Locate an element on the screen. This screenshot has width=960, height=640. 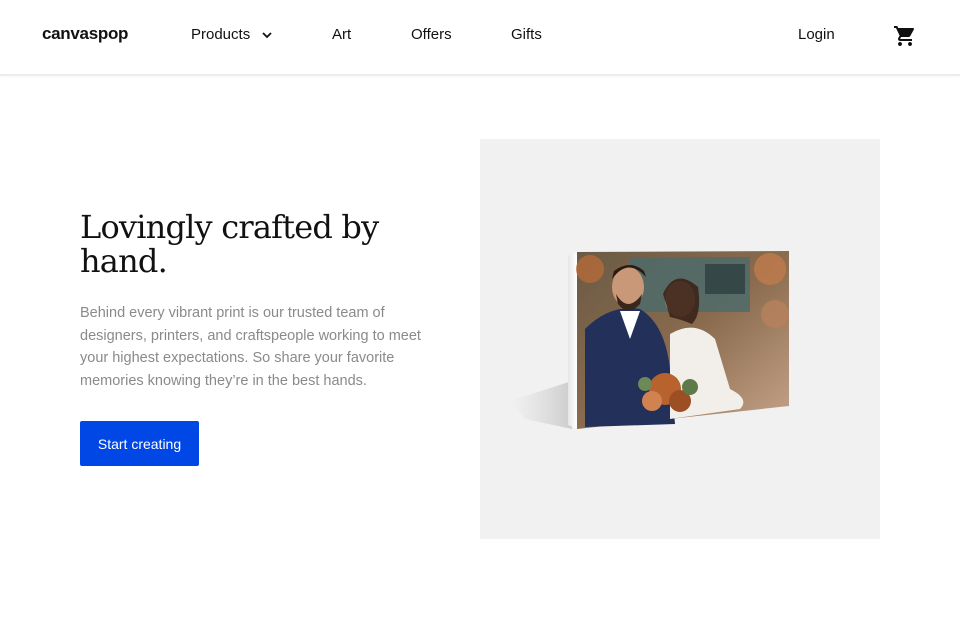
chevron-down-icon is located at coordinates (267, 34).